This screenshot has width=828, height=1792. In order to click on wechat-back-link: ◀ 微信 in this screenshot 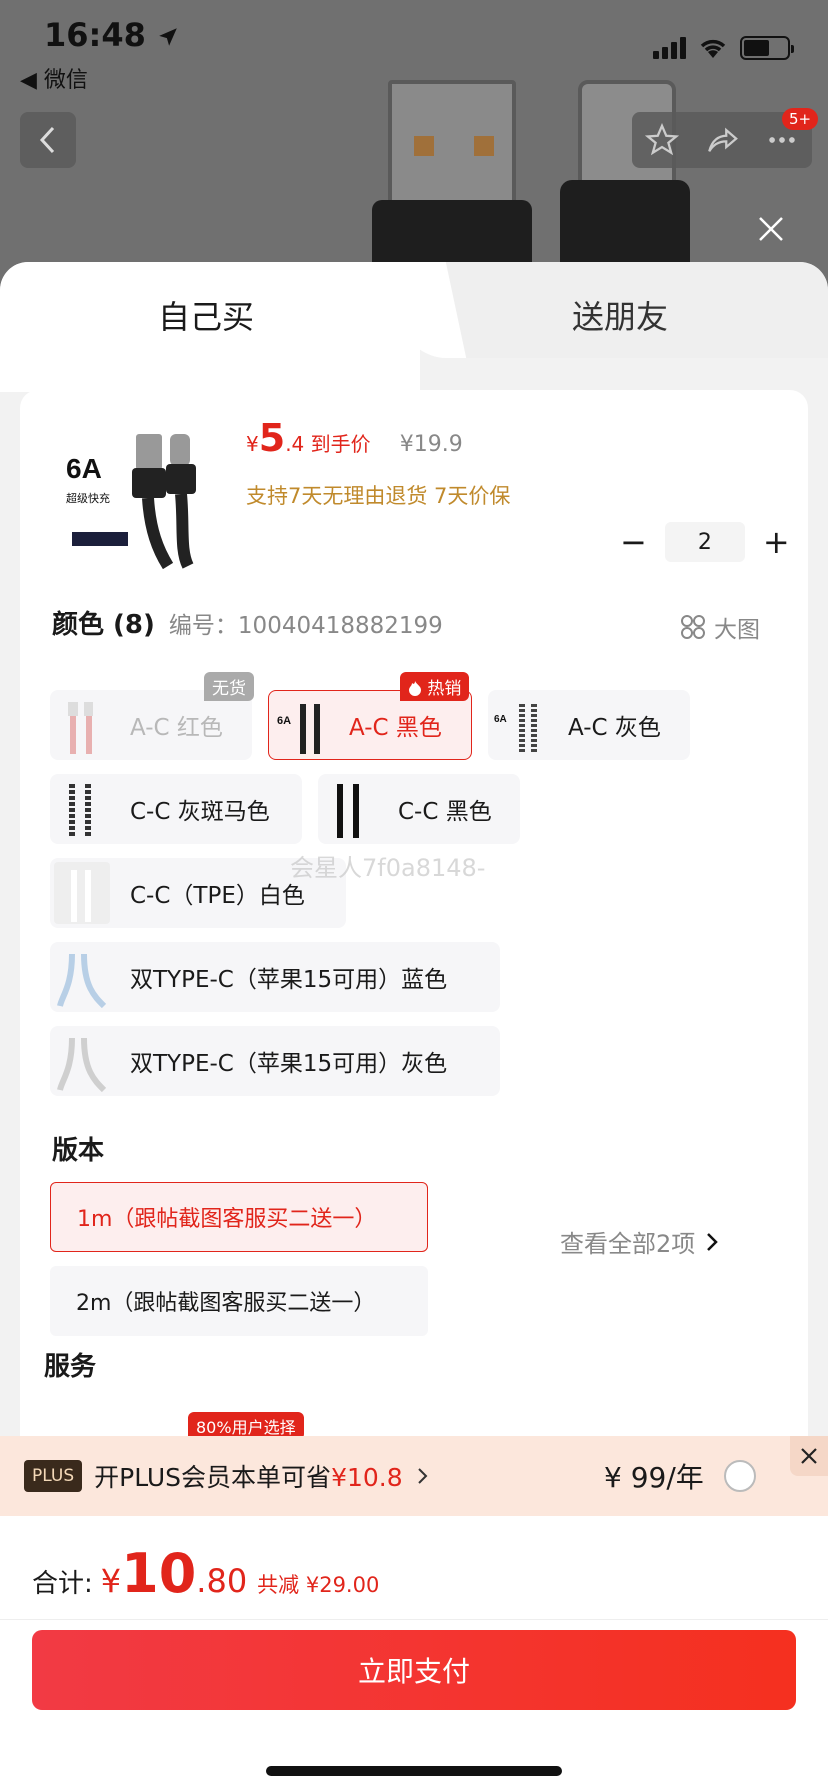, I will do `click(54, 78)`.